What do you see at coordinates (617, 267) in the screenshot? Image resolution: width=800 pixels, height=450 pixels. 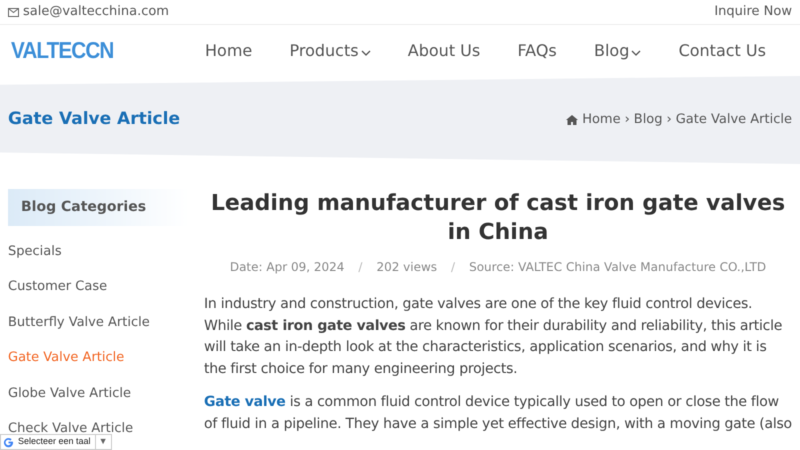 I see `article-meta: Source: VALTEC China Valve Manufacture CO.,LTD` at bounding box center [617, 267].